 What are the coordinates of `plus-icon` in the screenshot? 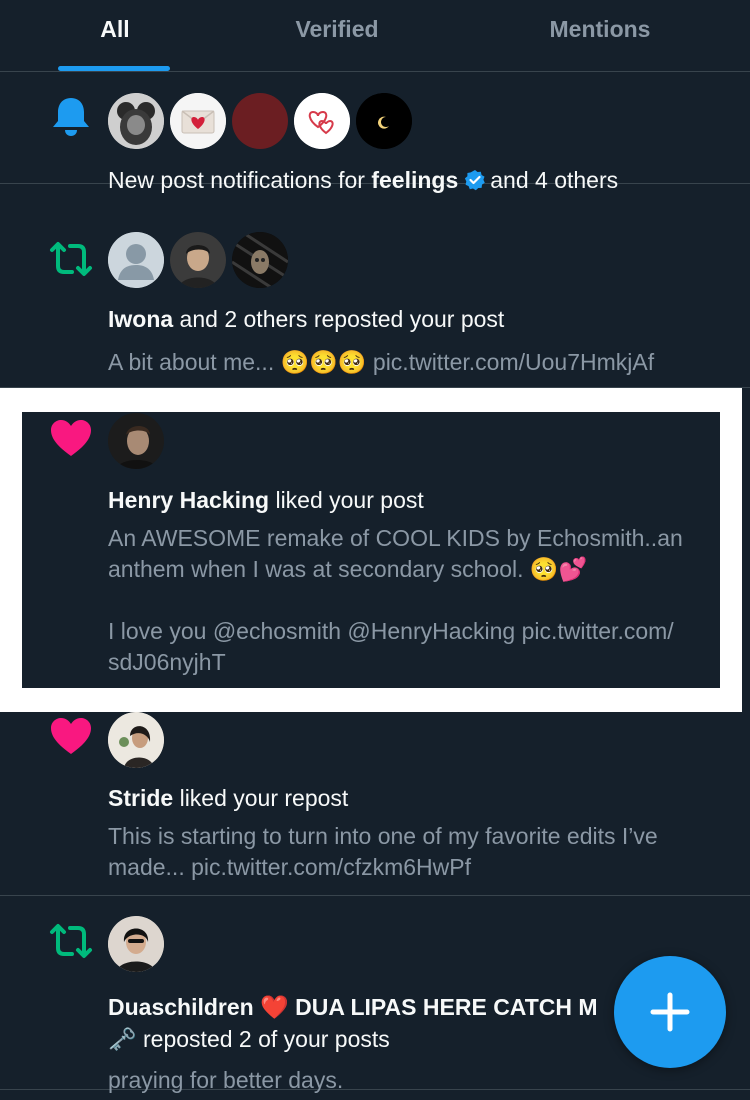 It's located at (670, 1012).